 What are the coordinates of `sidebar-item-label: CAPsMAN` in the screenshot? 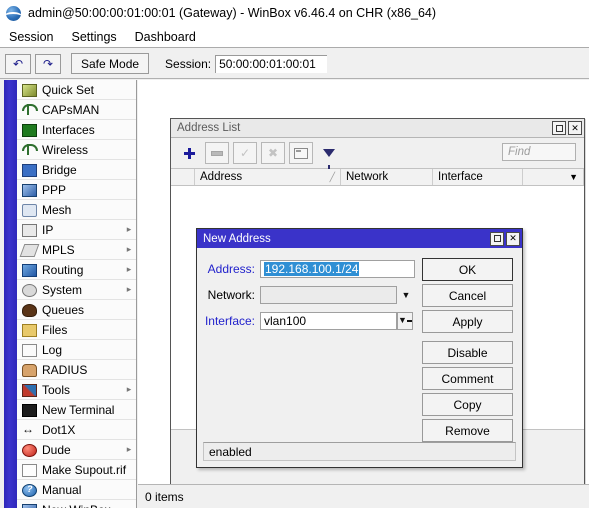 It's located at (71, 109).